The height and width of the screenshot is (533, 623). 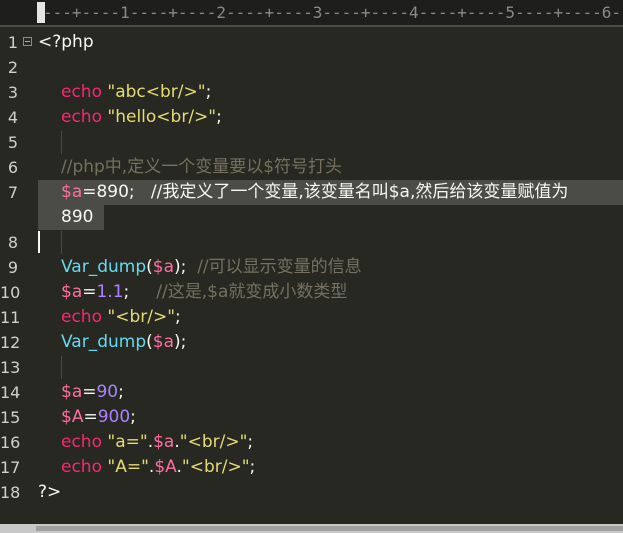 What do you see at coordinates (311, 217) in the screenshot?
I see `code-line: 890` at bounding box center [311, 217].